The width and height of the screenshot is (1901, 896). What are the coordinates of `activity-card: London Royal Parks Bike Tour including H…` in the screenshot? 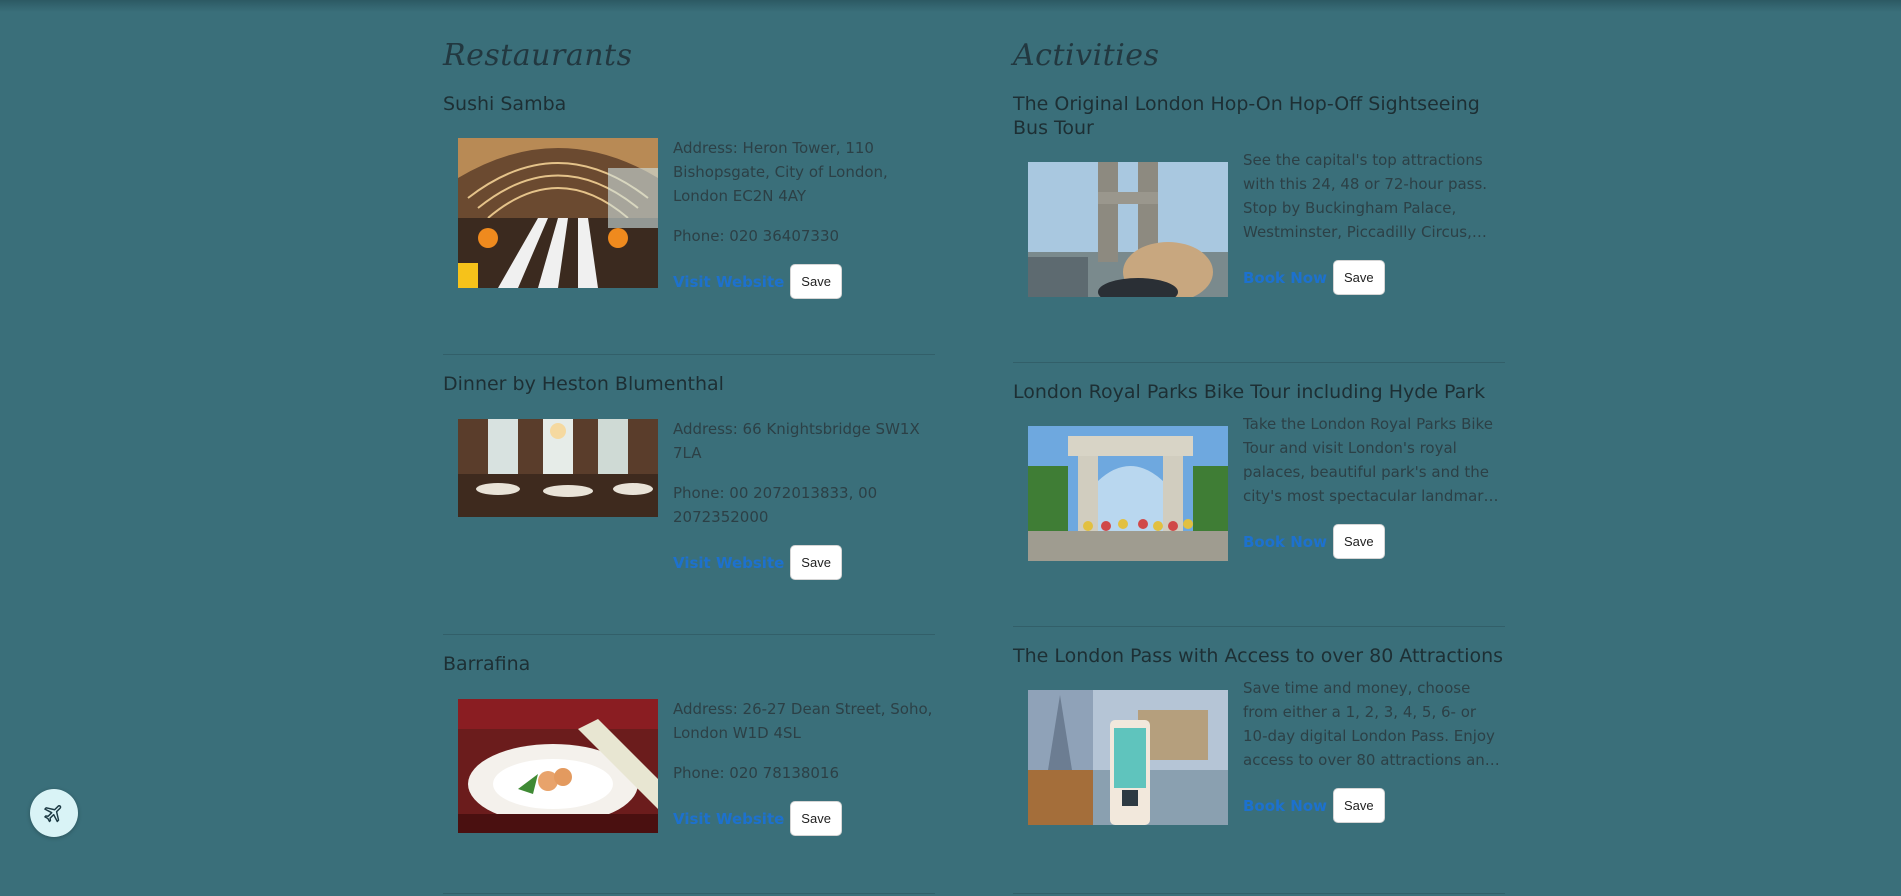 It's located at (1260, 505).